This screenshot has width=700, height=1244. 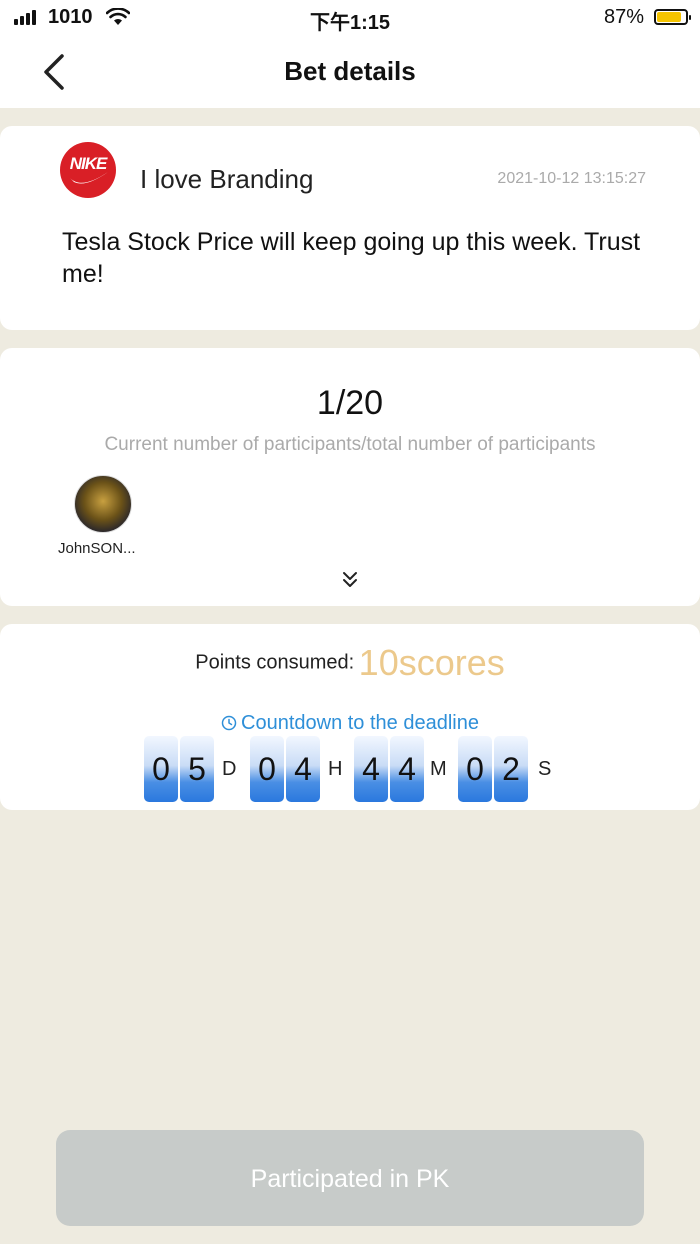 I want to click on status-time: 下午1:15, so click(x=350, y=23).